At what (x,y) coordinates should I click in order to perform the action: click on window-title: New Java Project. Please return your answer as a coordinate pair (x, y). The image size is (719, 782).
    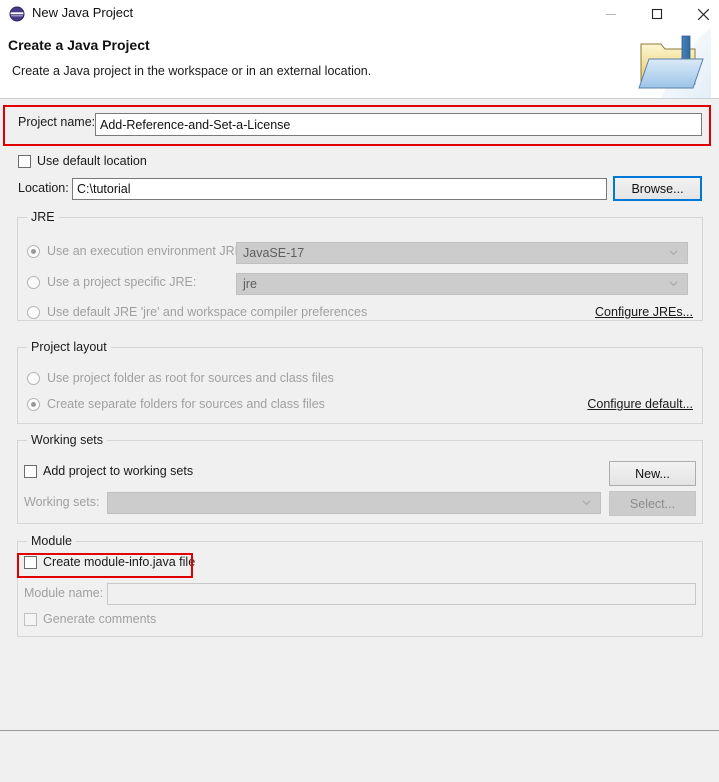
    Looking at the image, I should click on (83, 12).